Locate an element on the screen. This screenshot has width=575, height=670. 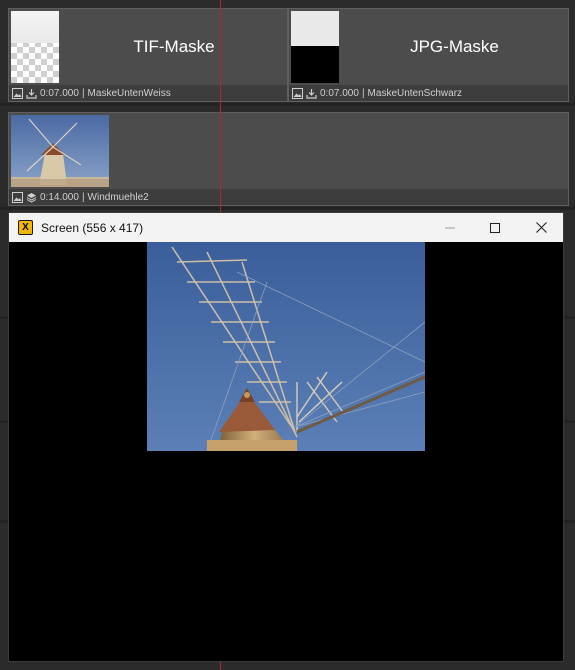
clip-title: JPG-Maske is located at coordinates (454, 46).